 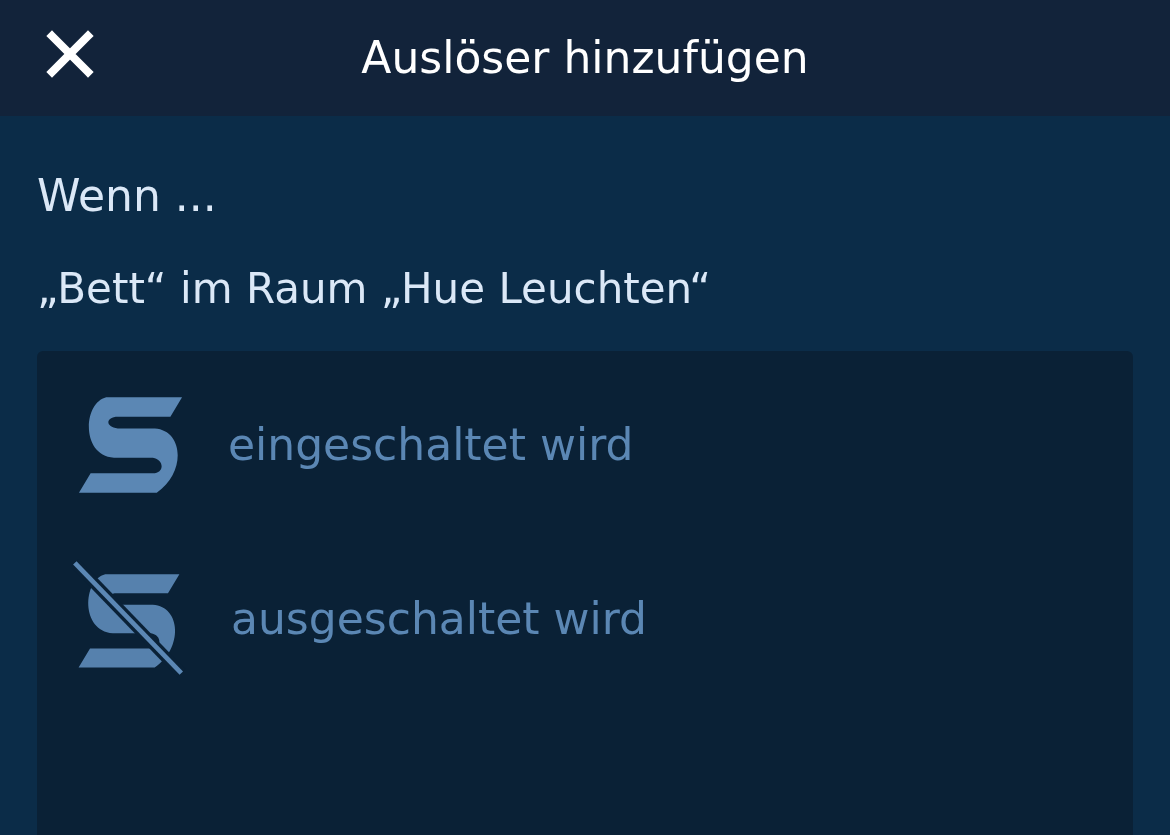 I want to click on trigger-option: eingeschaltet wird, so click(x=585, y=445).